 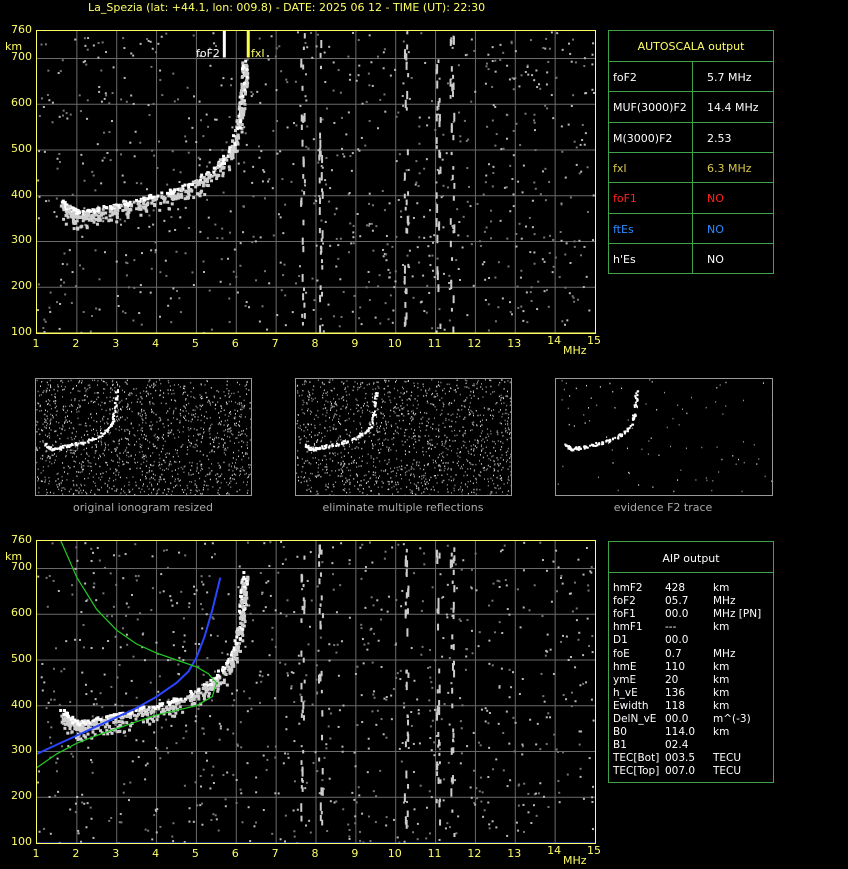 I want to click on x-tick-label: 4, so click(x=156, y=853).